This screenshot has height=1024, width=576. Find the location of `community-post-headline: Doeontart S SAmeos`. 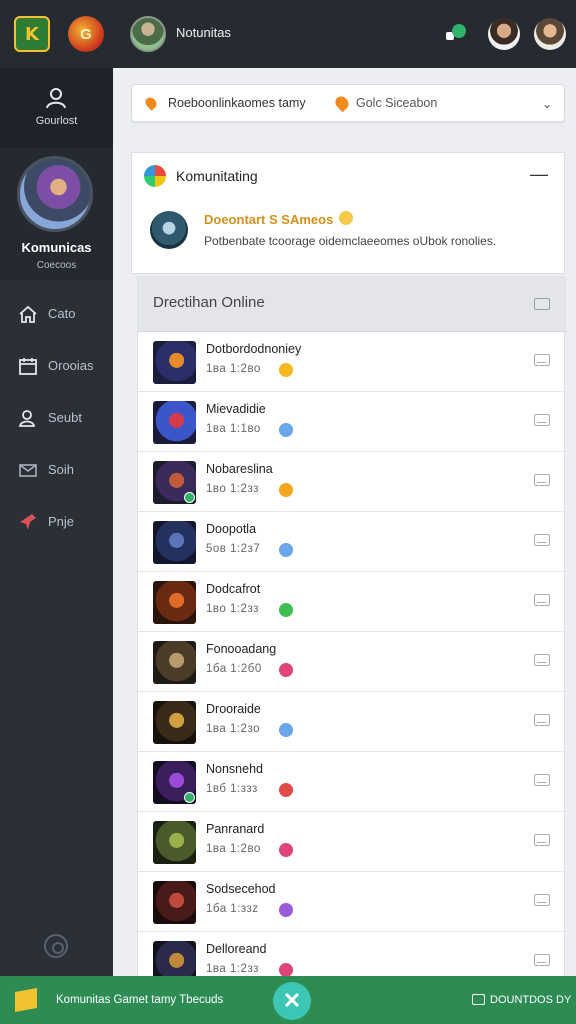

community-post-headline: Doeontart S SAmeos is located at coordinates (269, 219).